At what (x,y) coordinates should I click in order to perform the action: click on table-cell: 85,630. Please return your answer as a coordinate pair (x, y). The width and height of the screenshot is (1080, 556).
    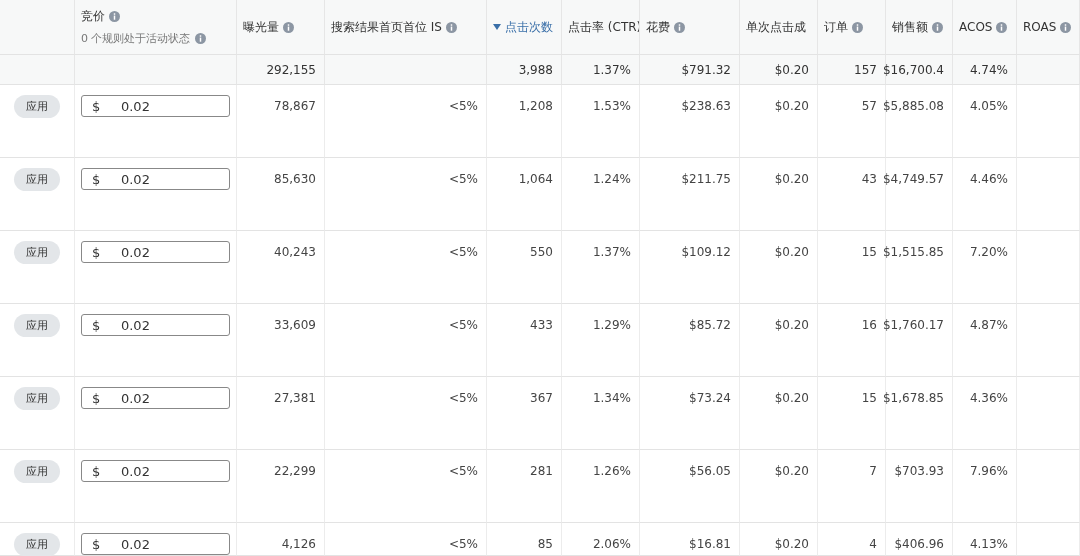
    Looking at the image, I should click on (281, 194).